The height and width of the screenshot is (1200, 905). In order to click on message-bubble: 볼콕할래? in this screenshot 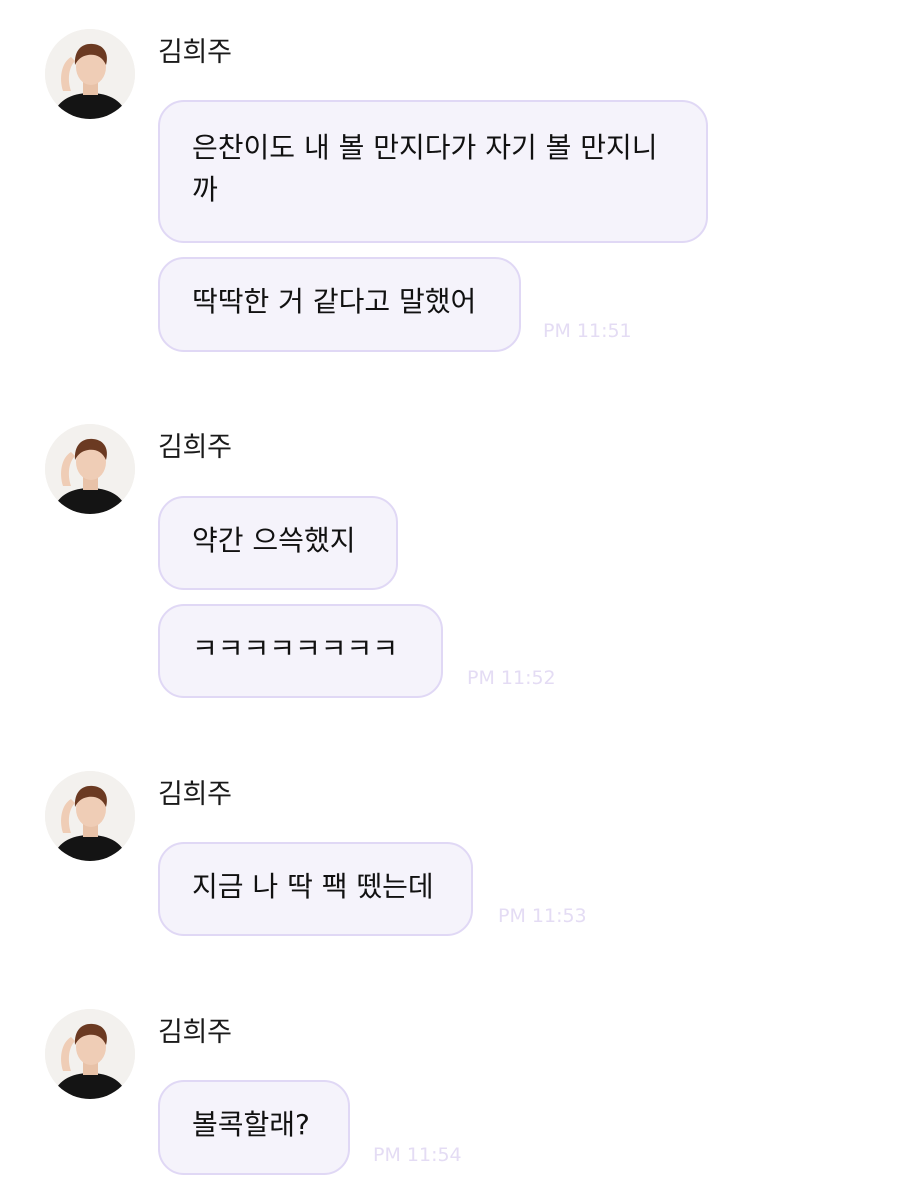, I will do `click(254, 1127)`.